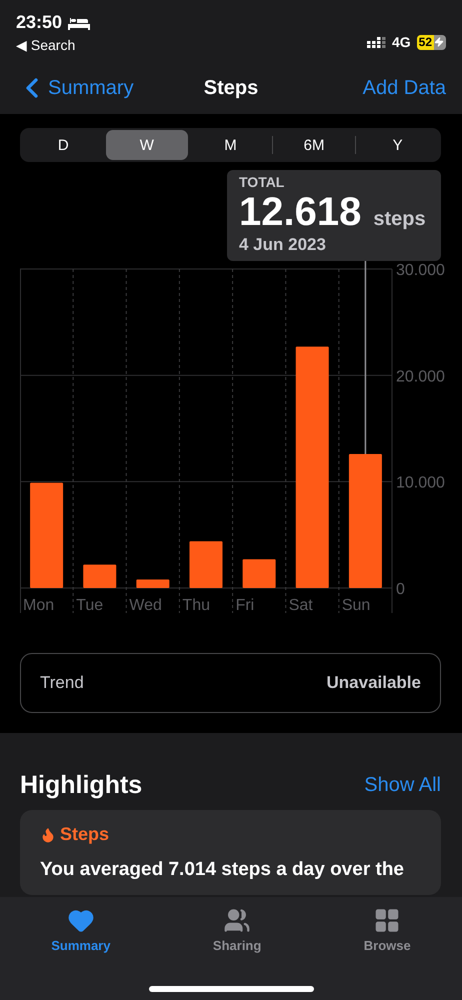  Describe the element at coordinates (90, 605) in the screenshot. I see `axis-label: Tue` at that location.